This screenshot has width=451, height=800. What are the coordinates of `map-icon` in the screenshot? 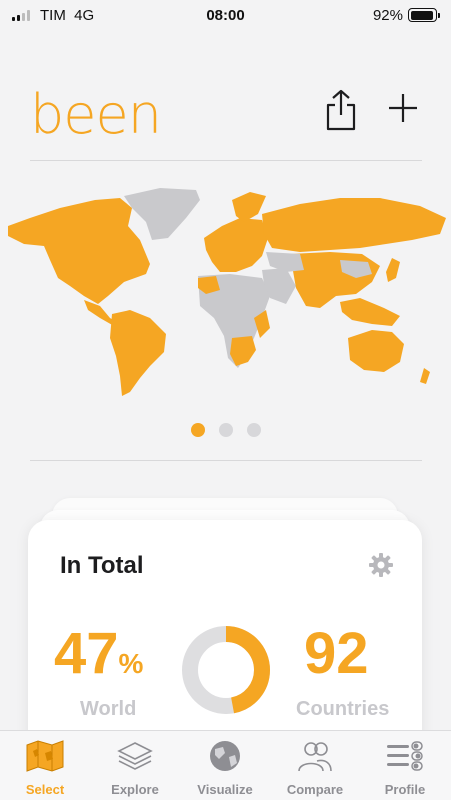 It's located at (45, 756).